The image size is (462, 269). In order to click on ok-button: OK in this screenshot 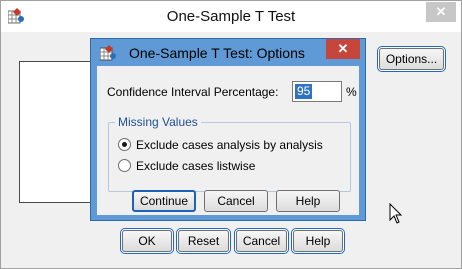, I will do `click(147, 241)`.